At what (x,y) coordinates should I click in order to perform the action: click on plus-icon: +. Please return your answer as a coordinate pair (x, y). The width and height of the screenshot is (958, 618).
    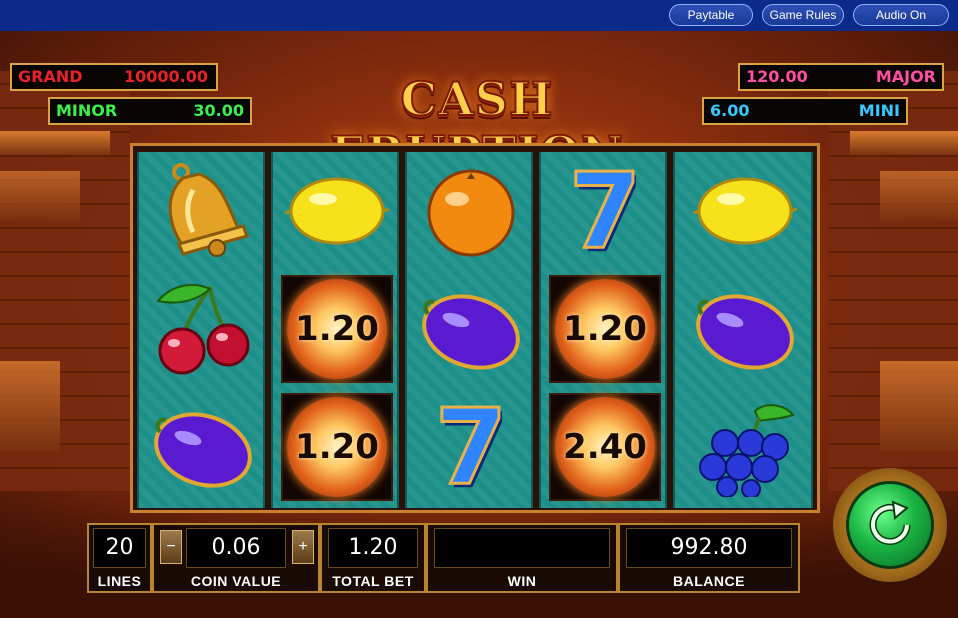
    Looking at the image, I should click on (303, 546).